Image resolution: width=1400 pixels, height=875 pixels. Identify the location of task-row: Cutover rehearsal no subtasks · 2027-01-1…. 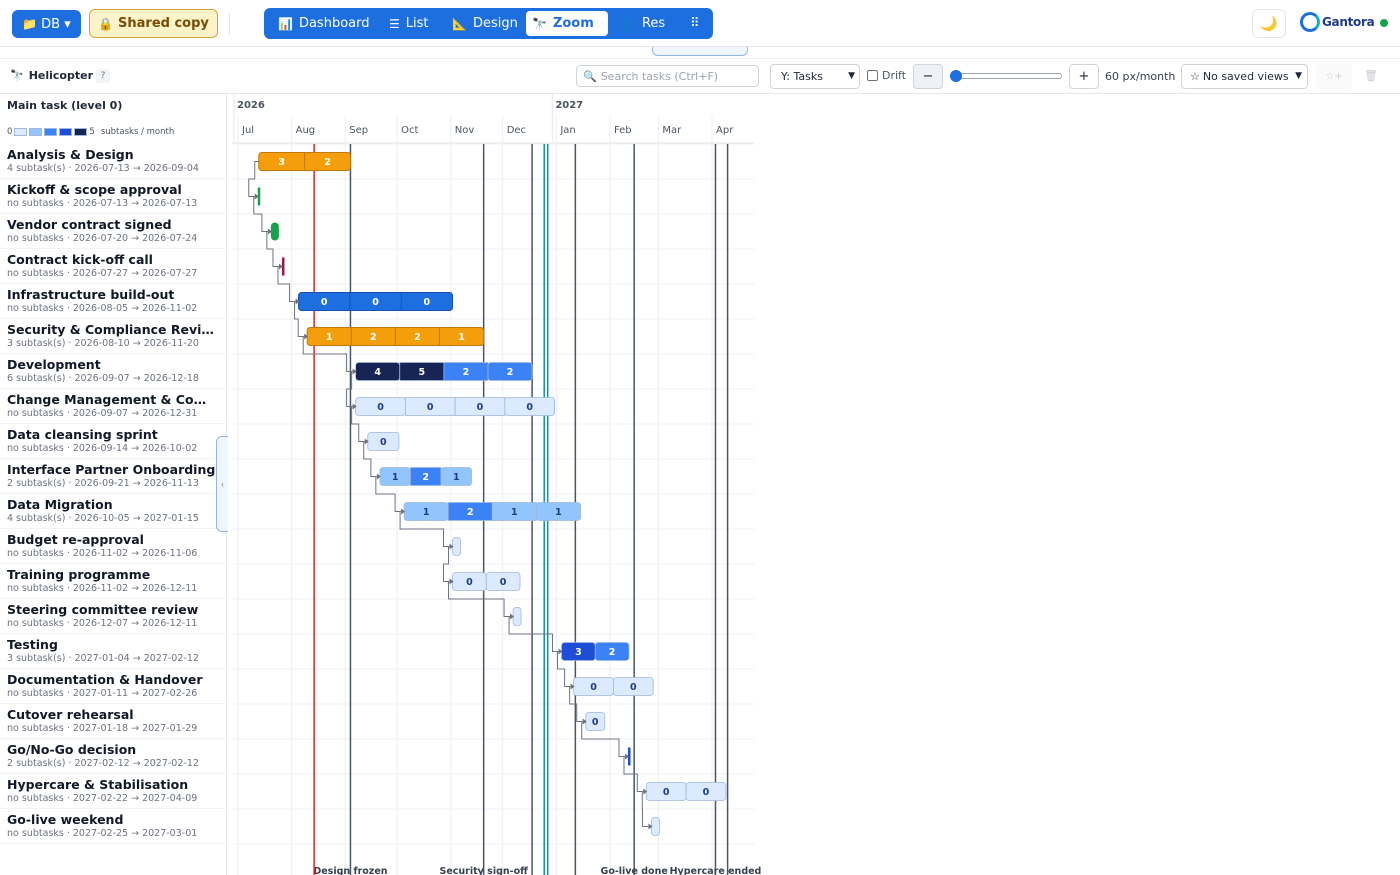
(113, 721).